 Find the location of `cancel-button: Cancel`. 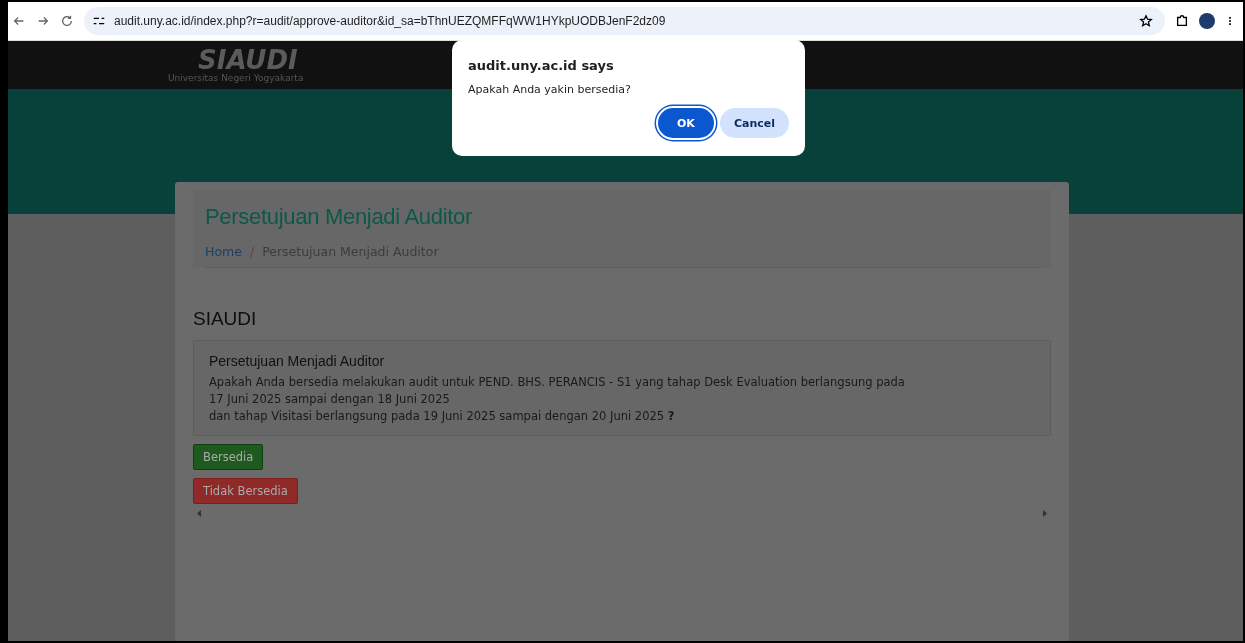

cancel-button: Cancel is located at coordinates (754, 123).